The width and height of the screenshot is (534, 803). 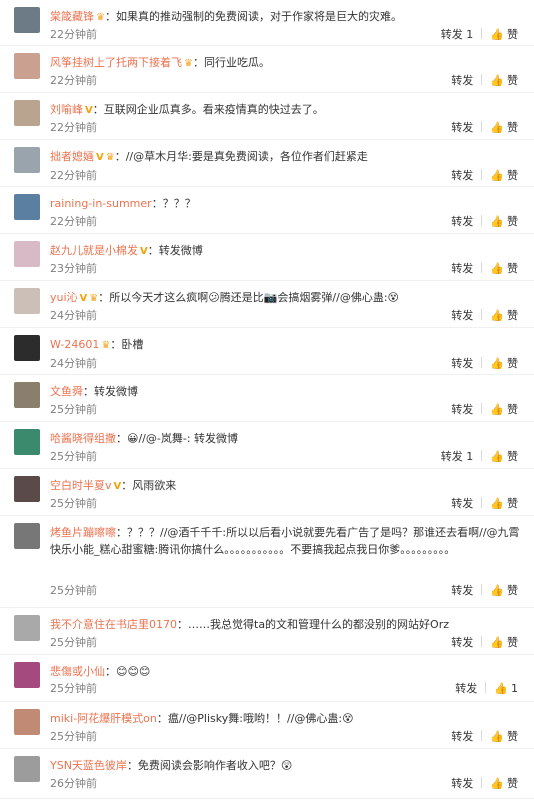 I want to click on verified-icon: V, so click(x=100, y=157).